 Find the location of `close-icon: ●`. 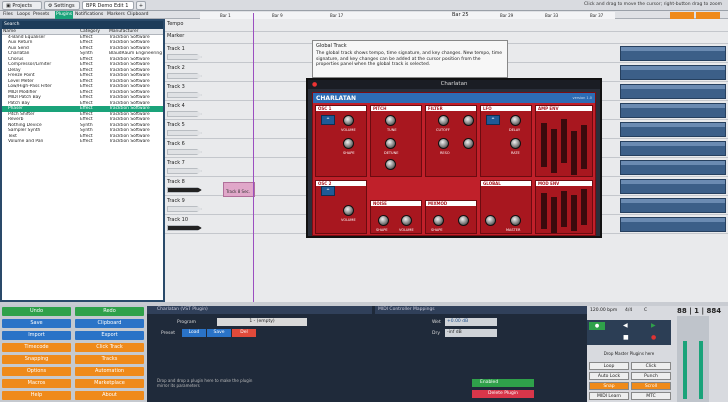

close-icon: ● is located at coordinates (314, 84).